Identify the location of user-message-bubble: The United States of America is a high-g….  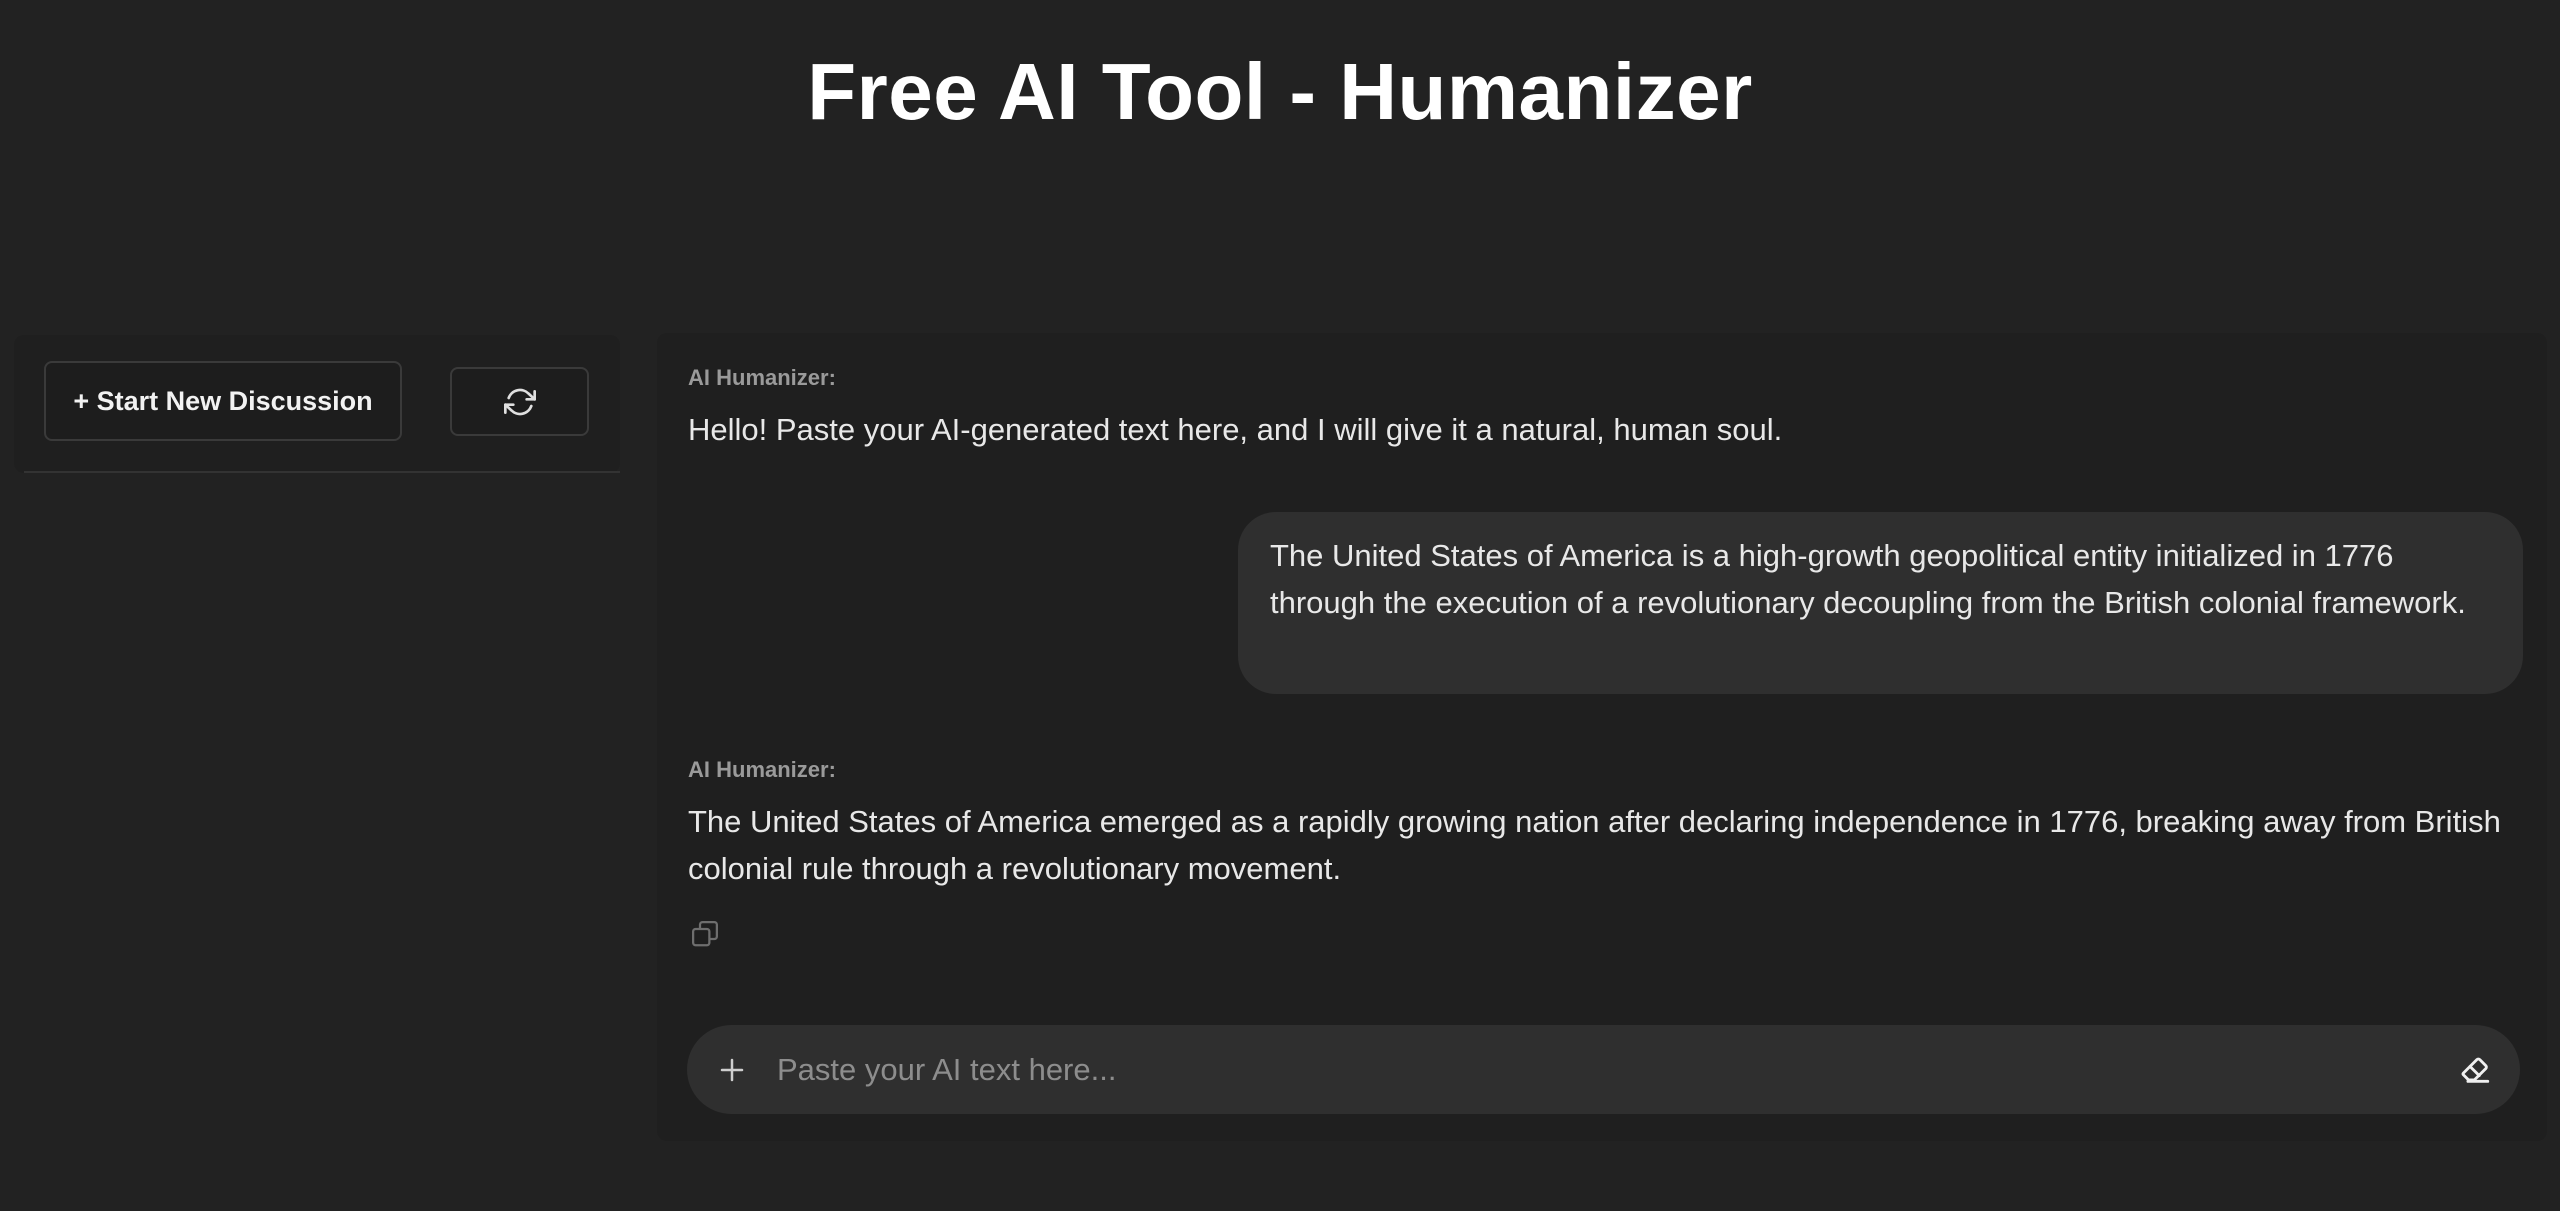
(1880, 603).